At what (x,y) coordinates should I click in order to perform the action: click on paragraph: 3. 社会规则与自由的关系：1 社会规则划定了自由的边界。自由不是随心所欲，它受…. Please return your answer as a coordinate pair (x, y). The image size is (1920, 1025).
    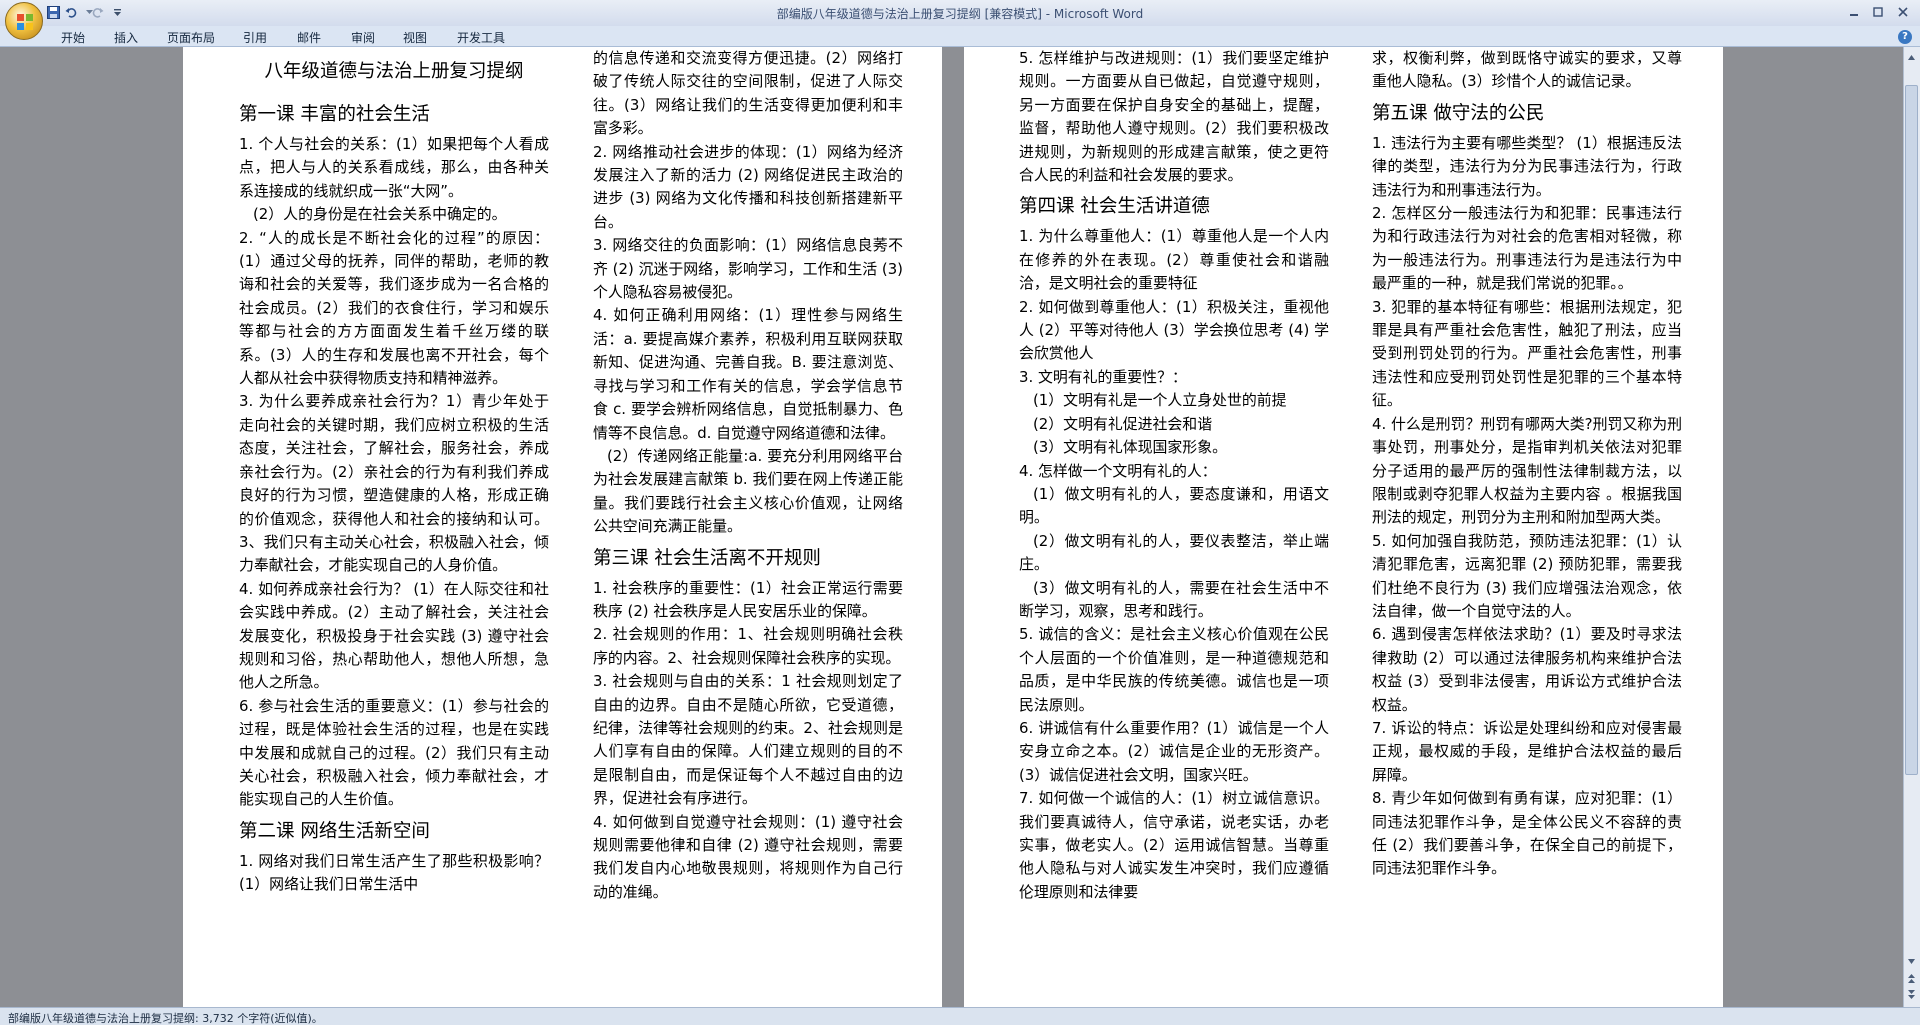
    Looking at the image, I should click on (748, 740).